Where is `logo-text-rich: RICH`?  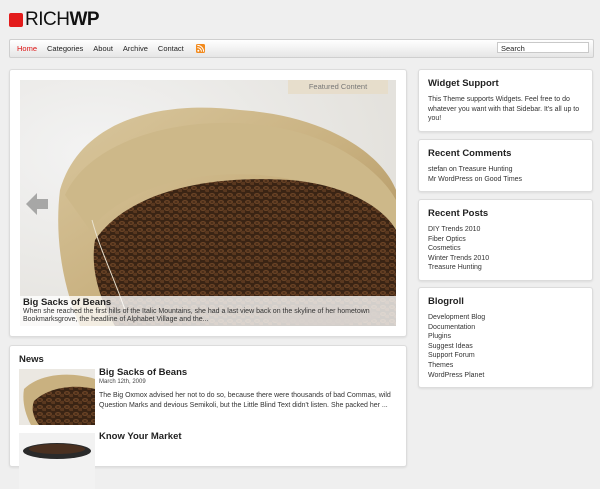
logo-text-rich: RICH is located at coordinates (47, 19).